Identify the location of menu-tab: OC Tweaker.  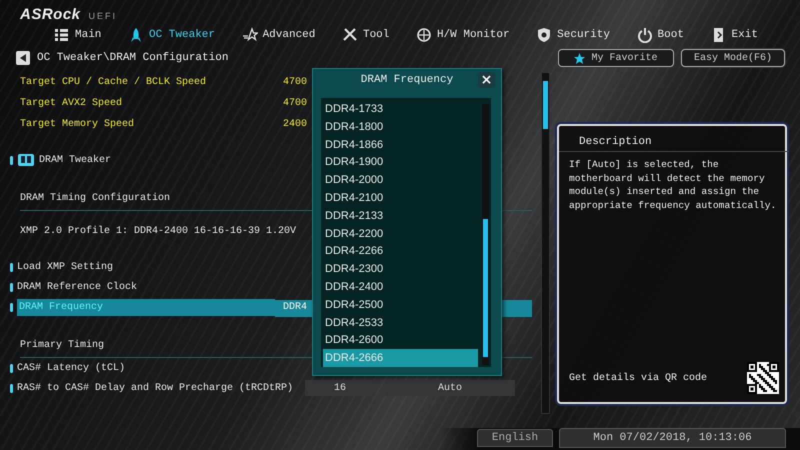
(171, 35).